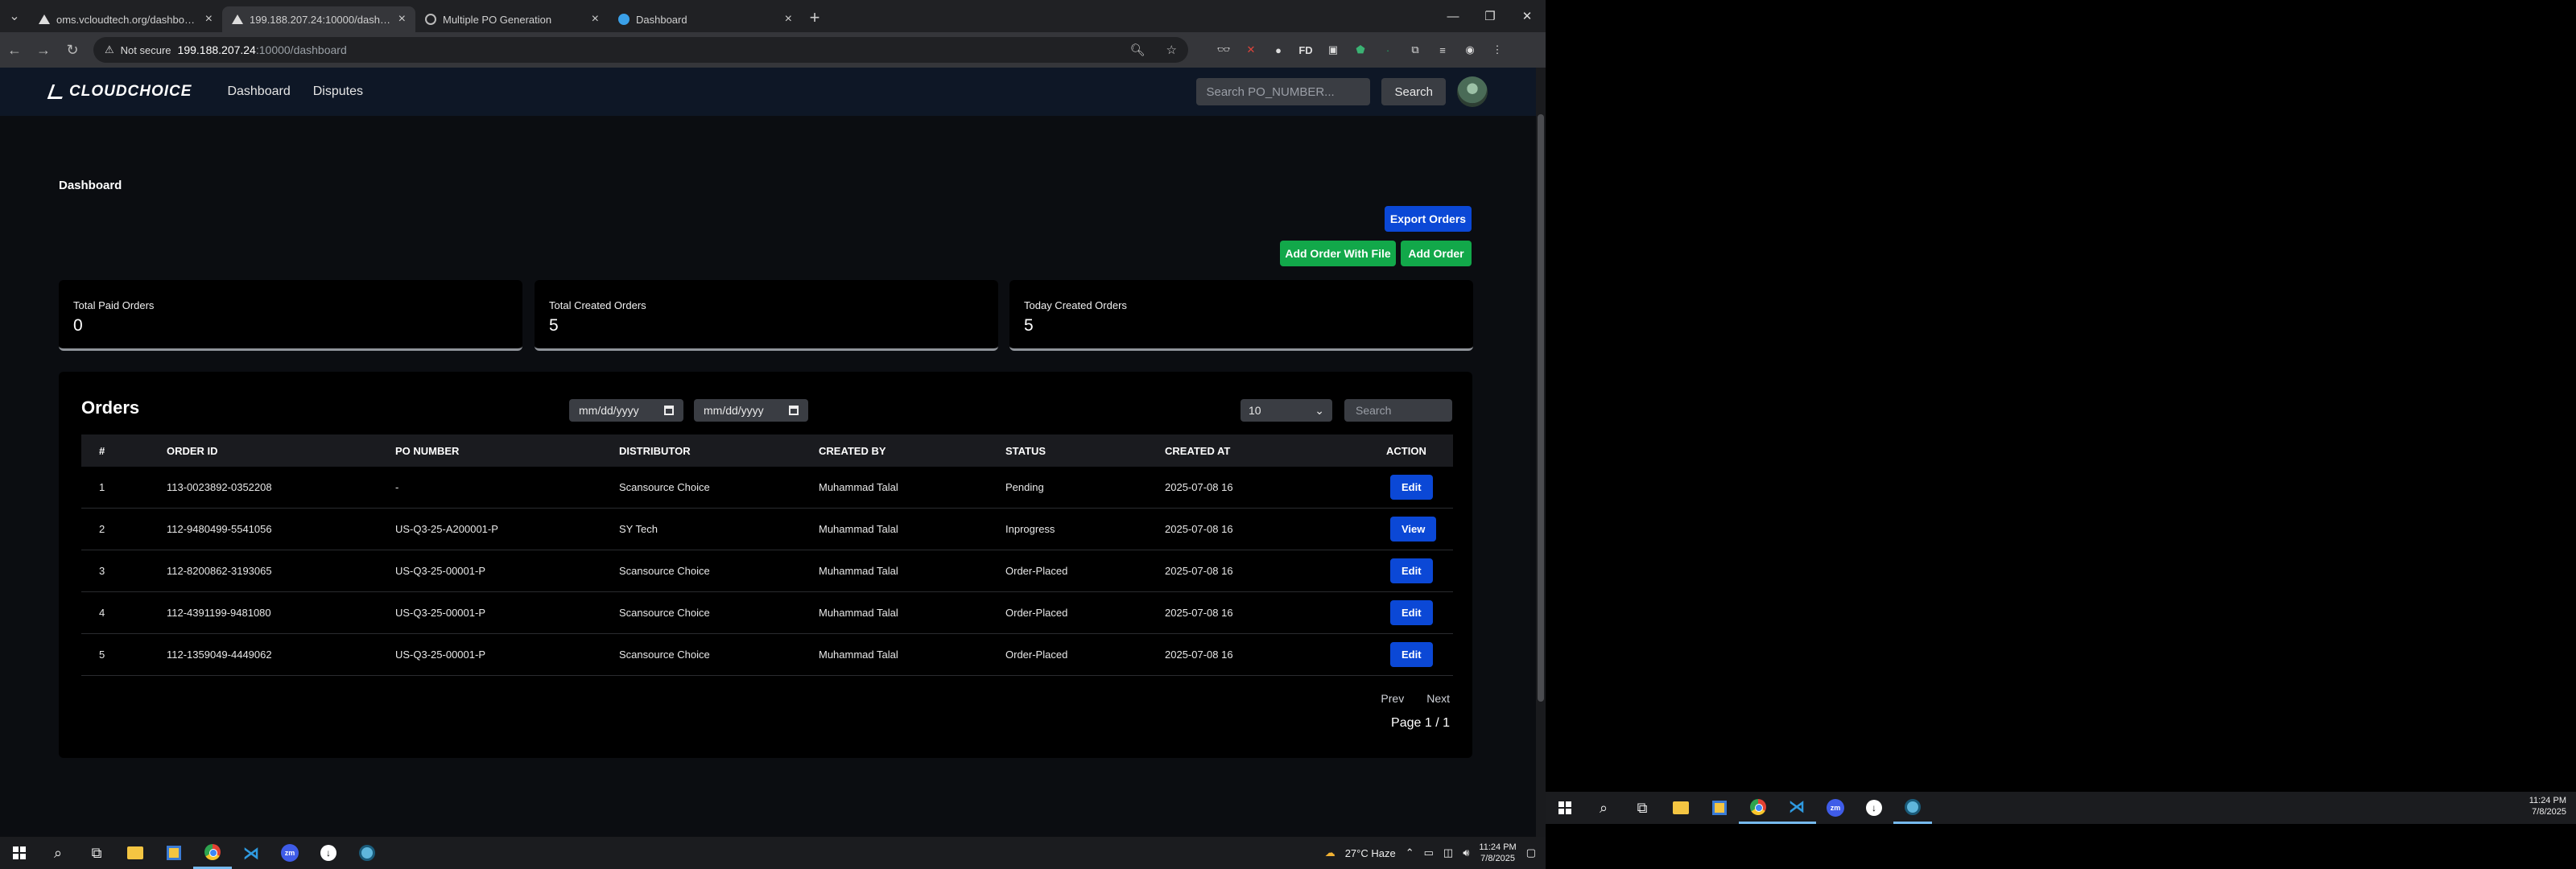 This screenshot has height=869, width=2576. I want to click on extensions-puzzle-icon: ⧉, so click(1415, 50).